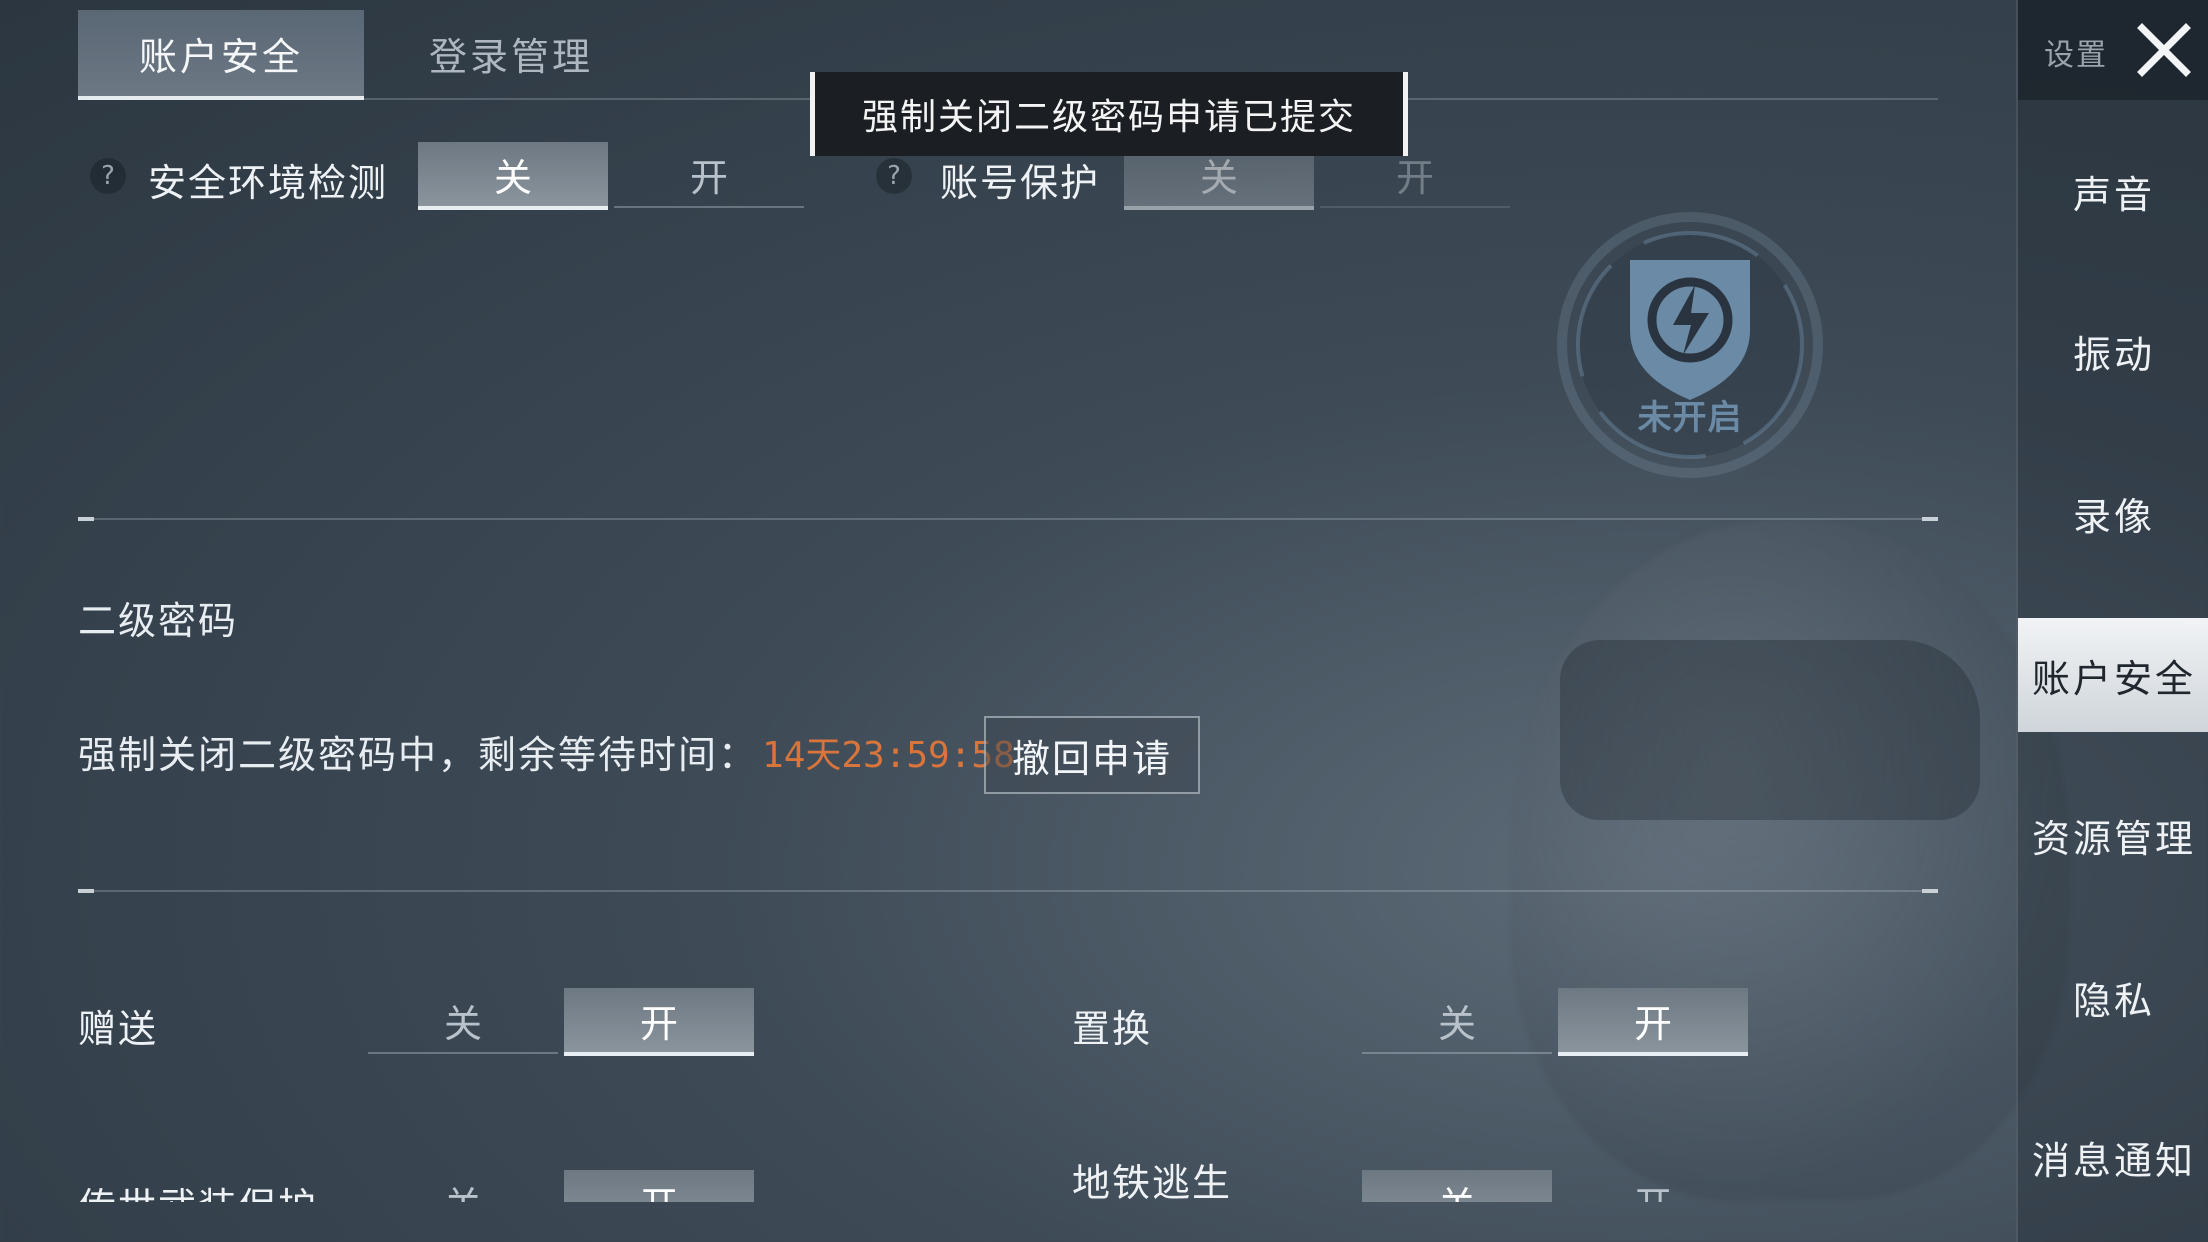  I want to click on exchange-toggle: 关 开, so click(1558, 1022).